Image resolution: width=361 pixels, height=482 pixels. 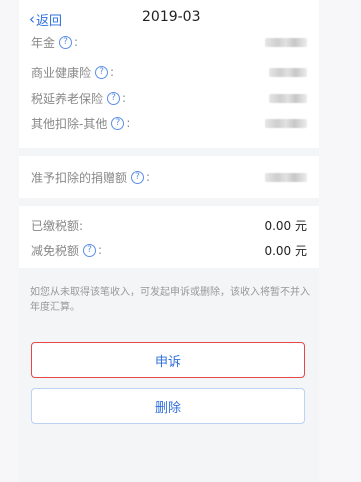 What do you see at coordinates (69, 123) in the screenshot?
I see `deduction-label: 其他扣除-其他` at bounding box center [69, 123].